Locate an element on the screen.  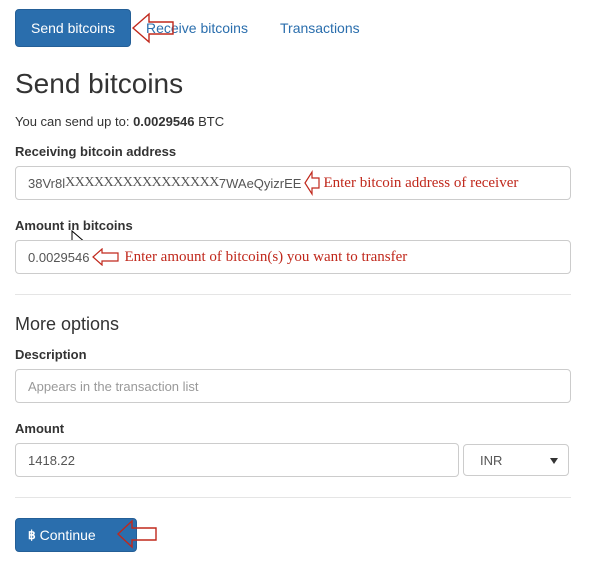
more-options-title: More options is located at coordinates (67, 324).